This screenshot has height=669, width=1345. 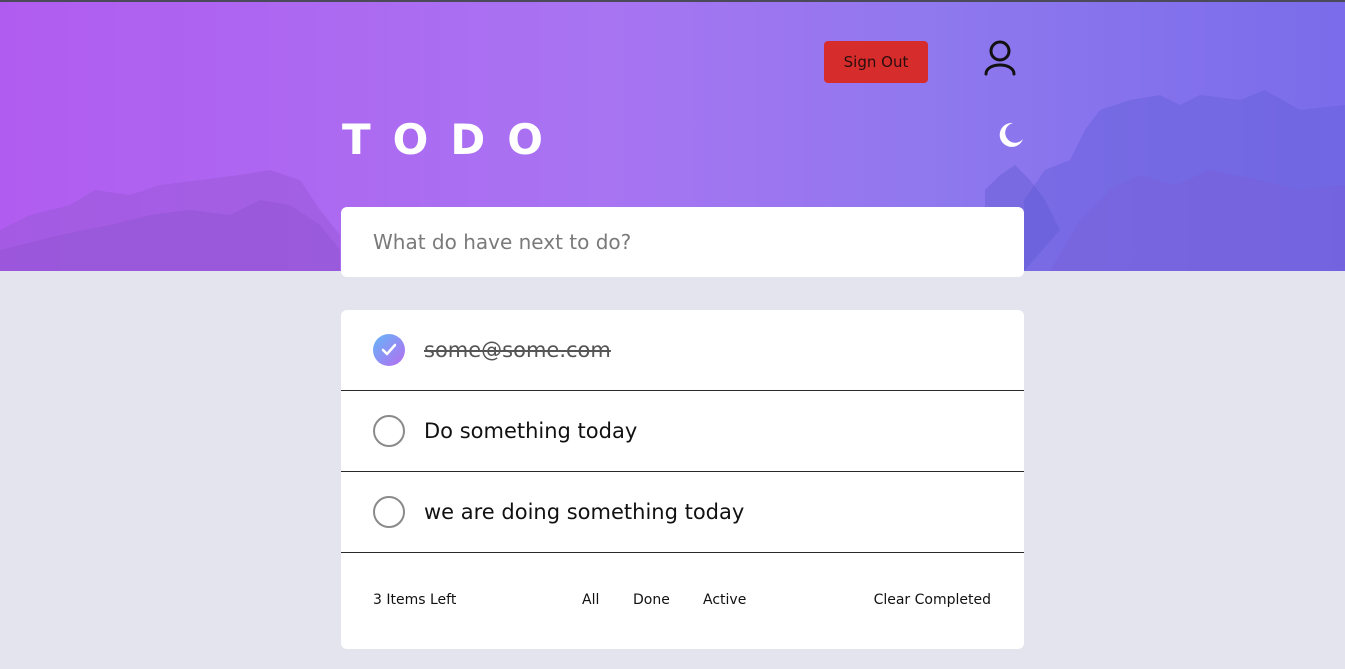 I want to click on items-left-count: 3 Items Left, so click(x=415, y=600).